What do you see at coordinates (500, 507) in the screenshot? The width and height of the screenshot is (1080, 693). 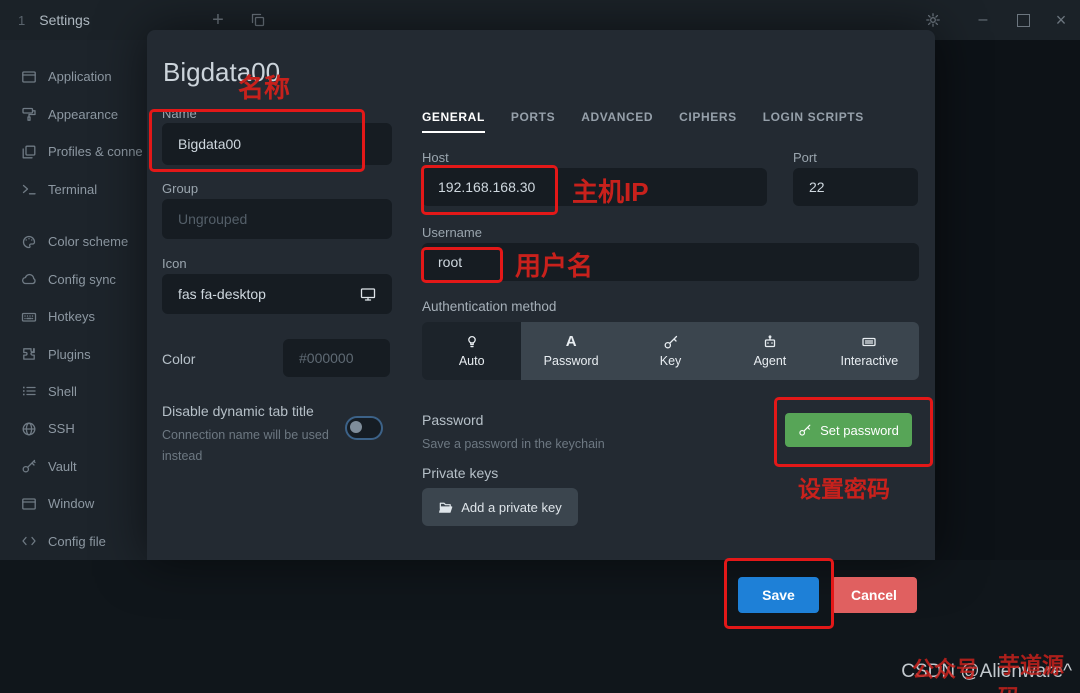 I see `add-private-key-button: Add a private key` at bounding box center [500, 507].